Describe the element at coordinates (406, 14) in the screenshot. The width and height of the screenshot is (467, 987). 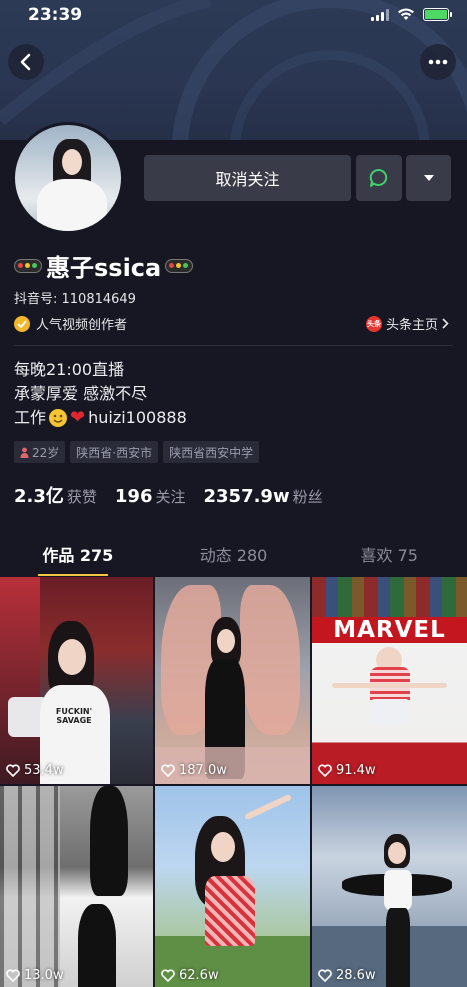
I see `wifi-icon` at that location.